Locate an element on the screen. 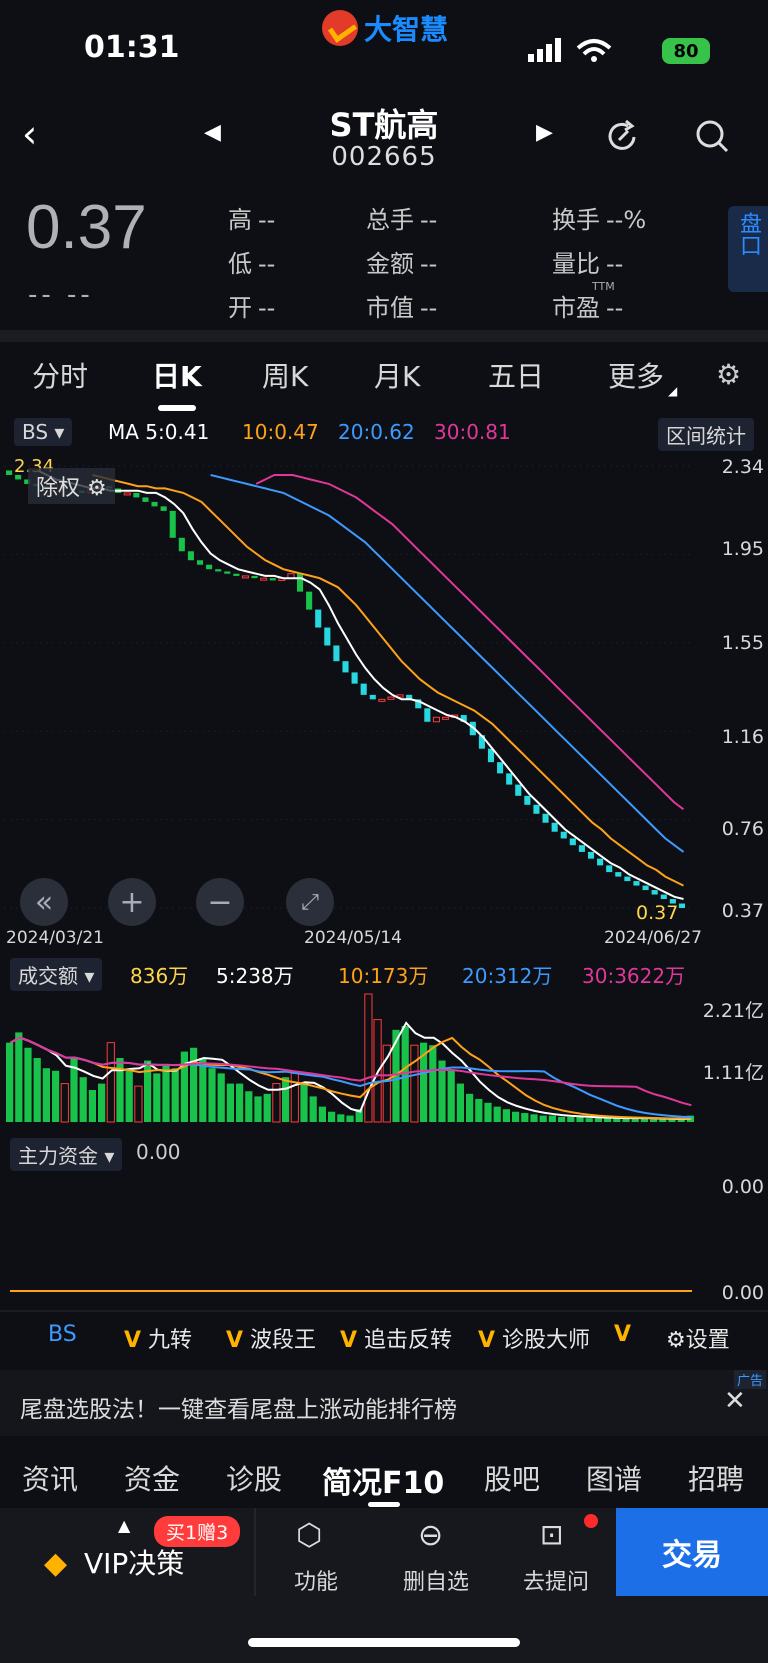 The height and width of the screenshot is (1663, 768). tab-fenshi: 分时 is located at coordinates (60, 375).